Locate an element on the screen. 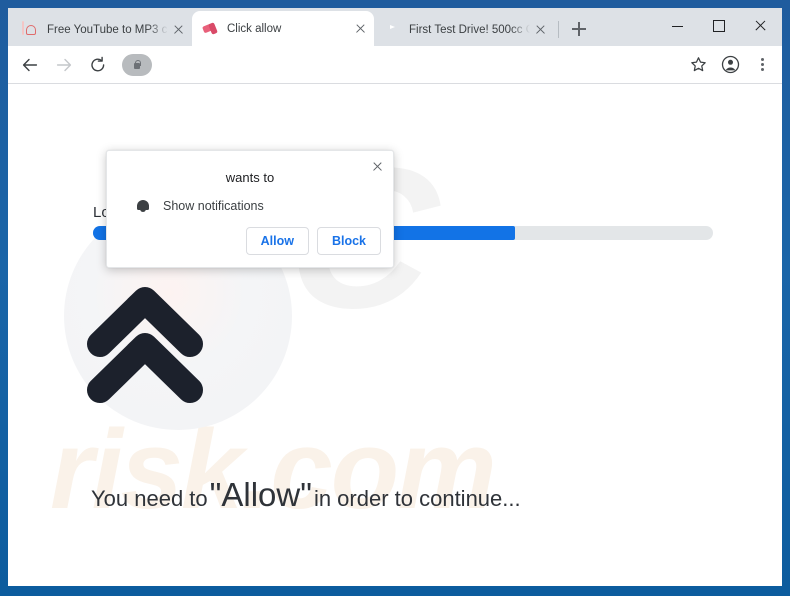  block-button: Block is located at coordinates (348, 241).